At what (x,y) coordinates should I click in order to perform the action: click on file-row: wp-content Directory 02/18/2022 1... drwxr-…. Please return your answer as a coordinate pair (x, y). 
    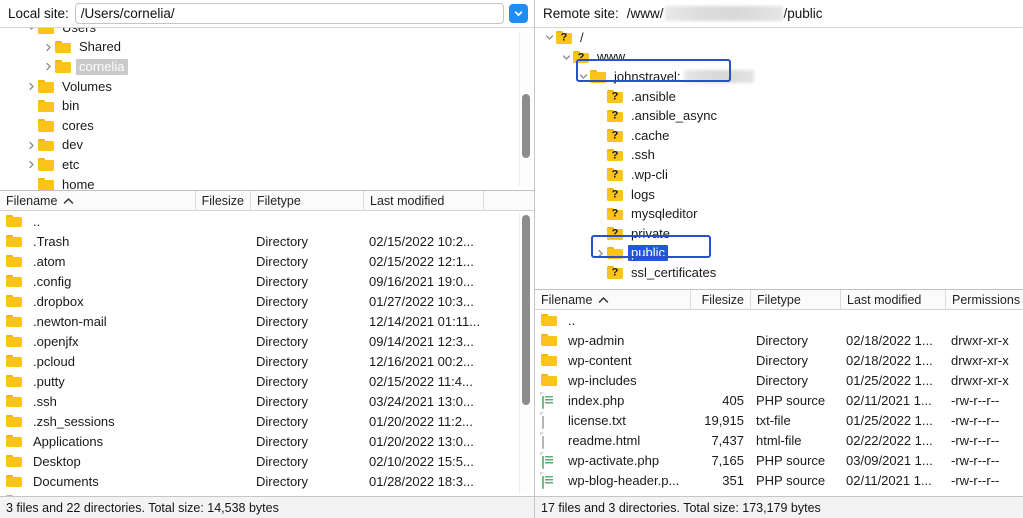
    Looking at the image, I should click on (779, 360).